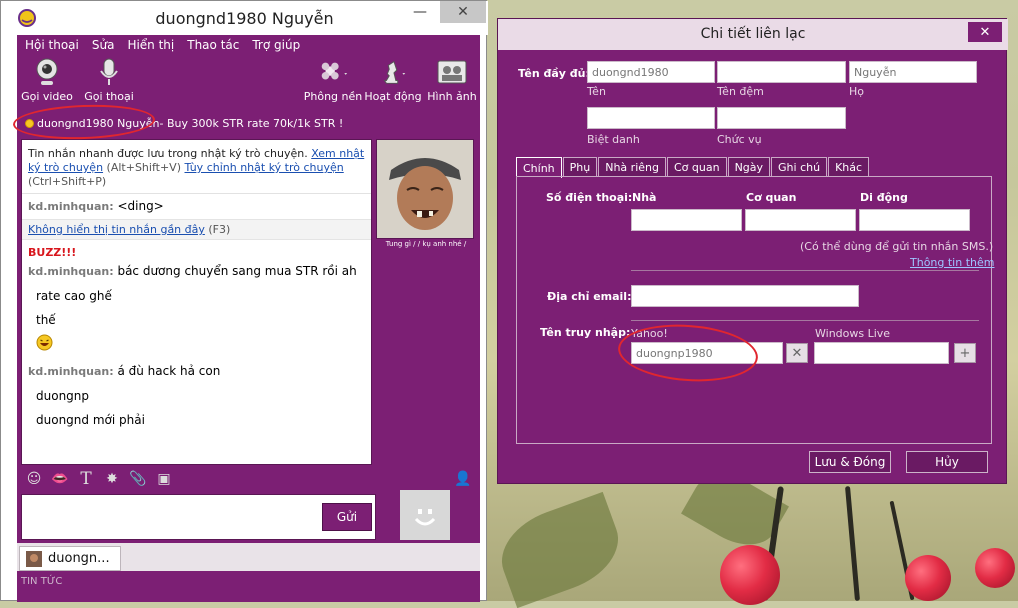  I want to click on minimize-button: —, so click(420, 12).